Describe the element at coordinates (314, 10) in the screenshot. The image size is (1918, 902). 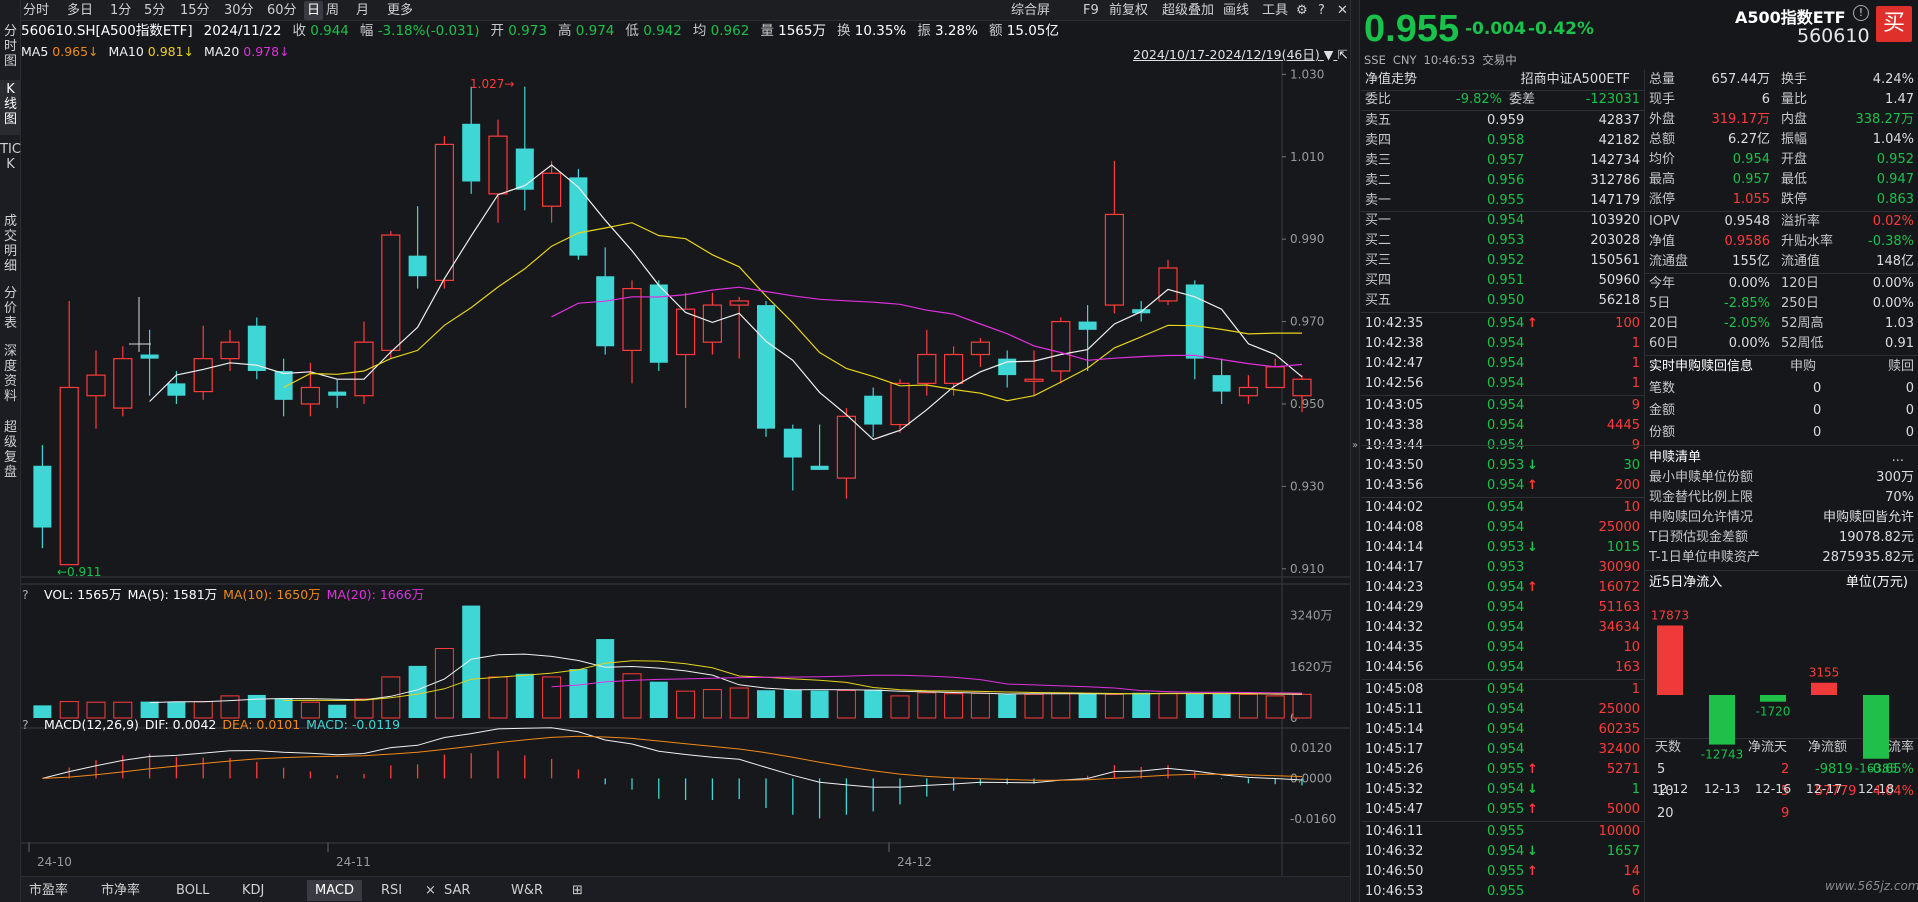
I see `period-tab-7: 日` at that location.